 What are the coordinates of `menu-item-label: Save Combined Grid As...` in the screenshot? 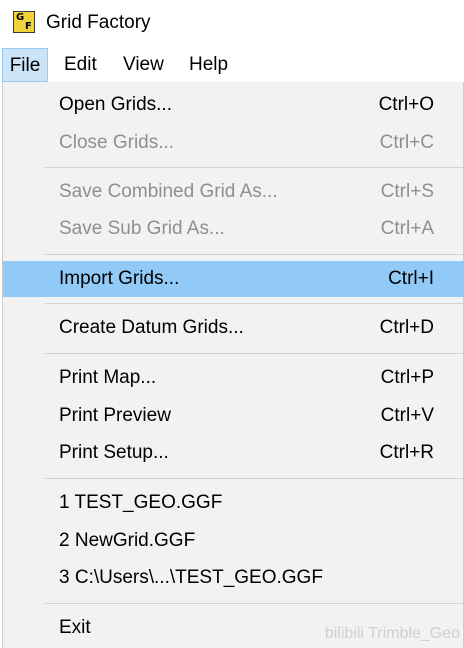 It's located at (168, 191).